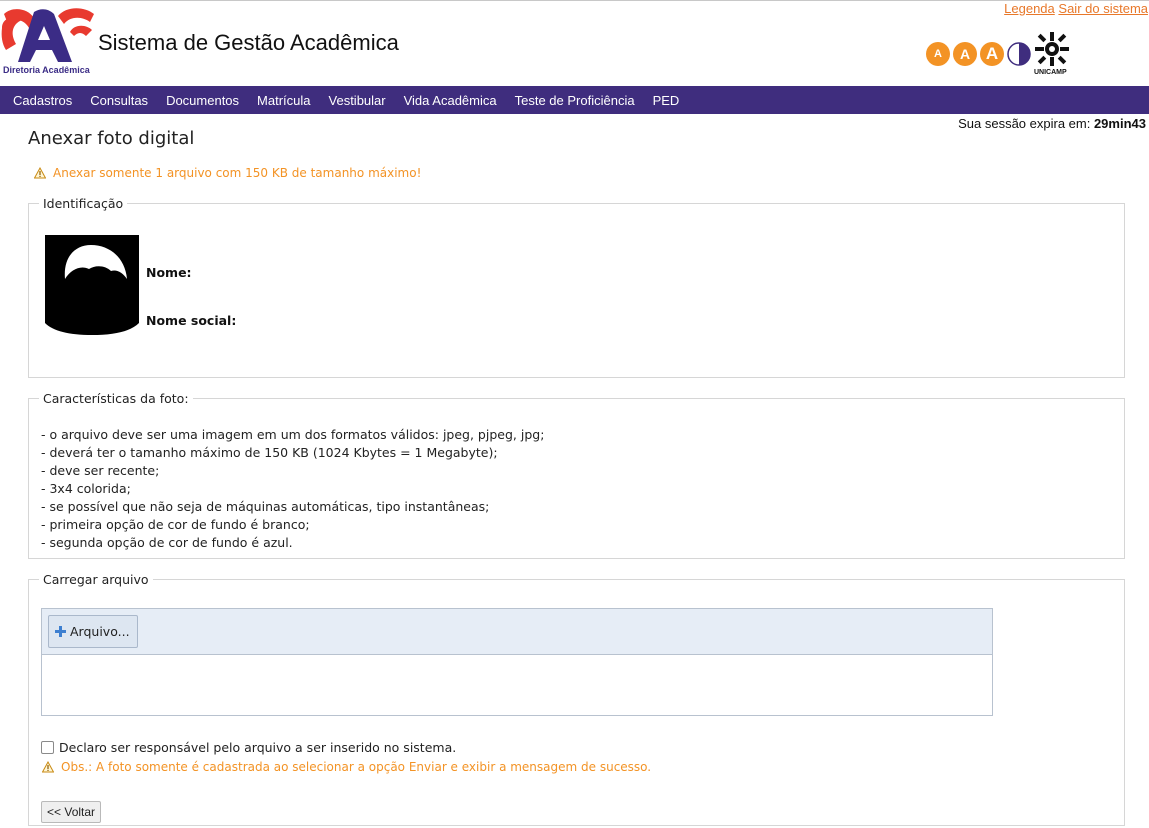  I want to click on nav-item-ped: PED, so click(666, 100).